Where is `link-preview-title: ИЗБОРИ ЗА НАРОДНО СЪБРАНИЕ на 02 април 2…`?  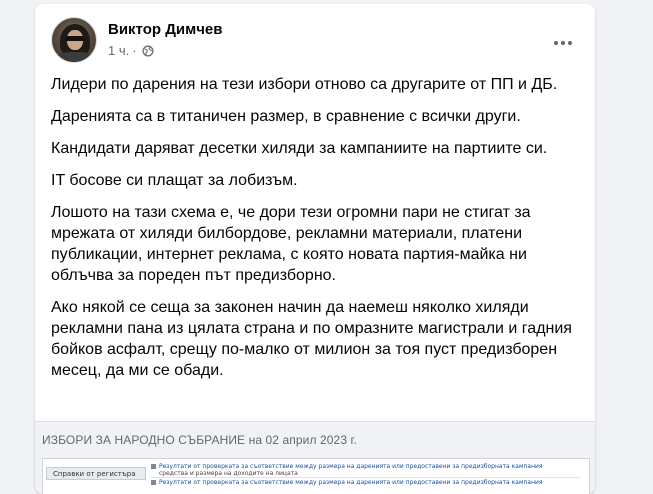
link-preview-title: ИЗБОРИ ЗА НАРОДНО СЪБРАНИЕ на 02 април 2… is located at coordinates (199, 440).